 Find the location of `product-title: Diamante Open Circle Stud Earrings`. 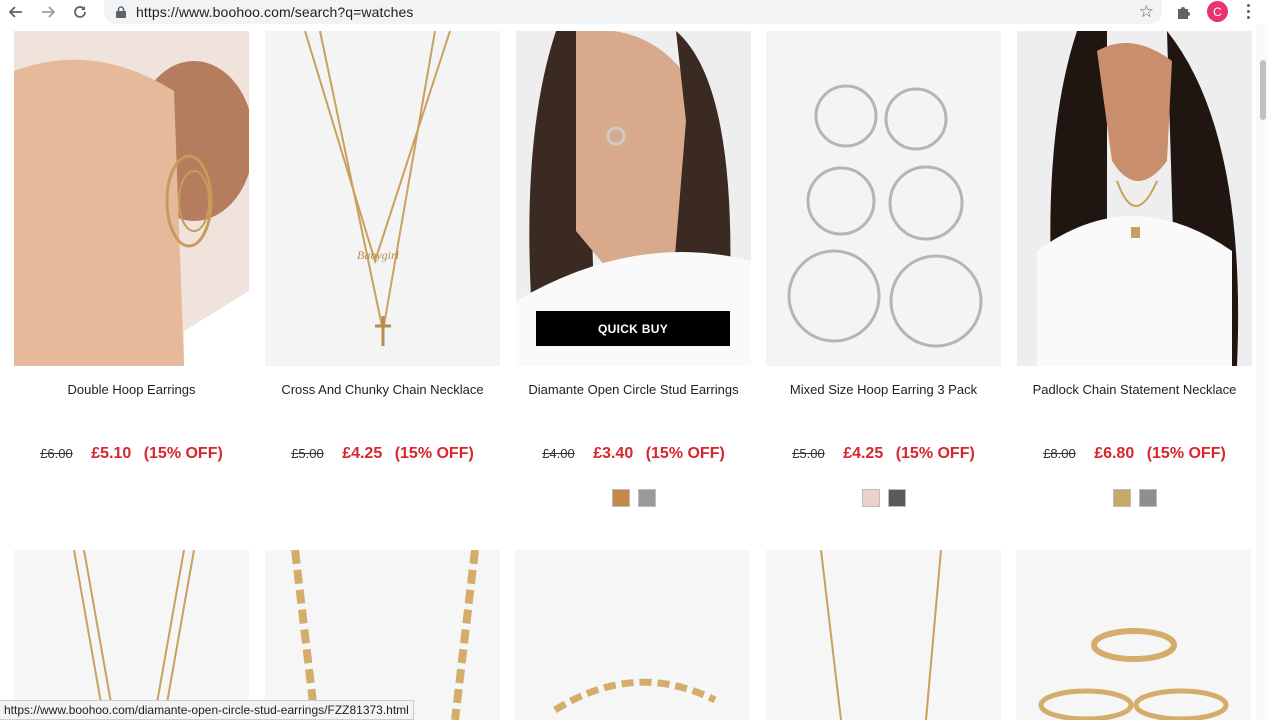

product-title: Diamante Open Circle Stud Earrings is located at coordinates (633, 389).